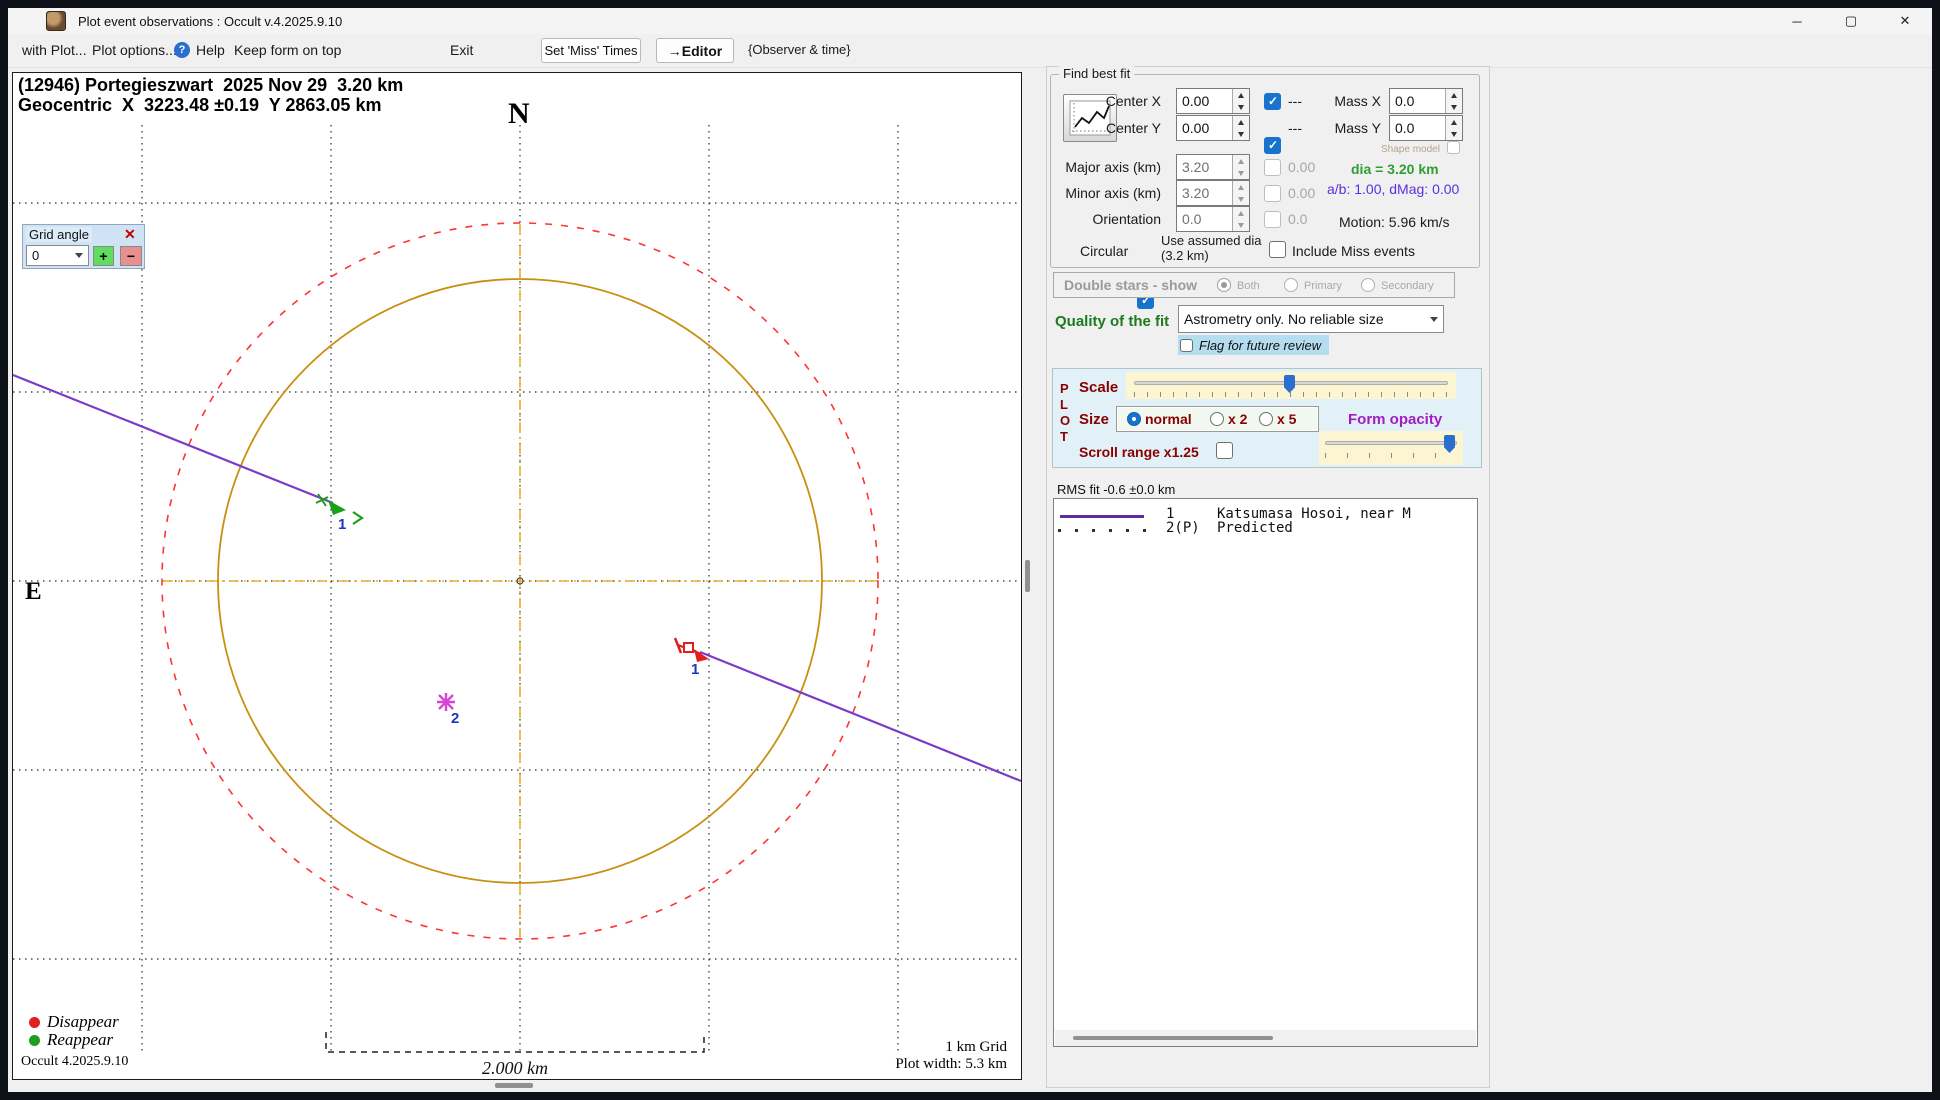 The image size is (1940, 1100). Describe the element at coordinates (1426, 101) in the screenshot. I see `mass-x-input: 0.0` at that location.